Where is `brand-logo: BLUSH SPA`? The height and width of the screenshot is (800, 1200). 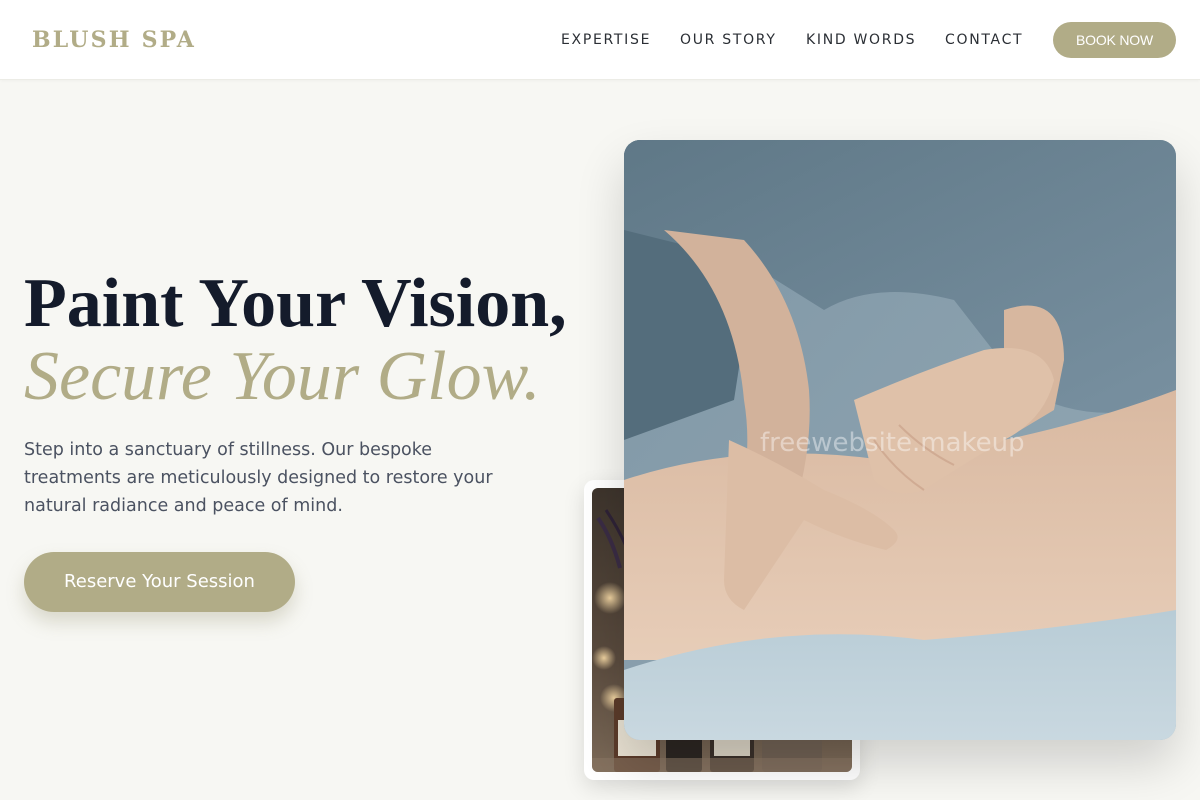 brand-logo: BLUSH SPA is located at coordinates (114, 40).